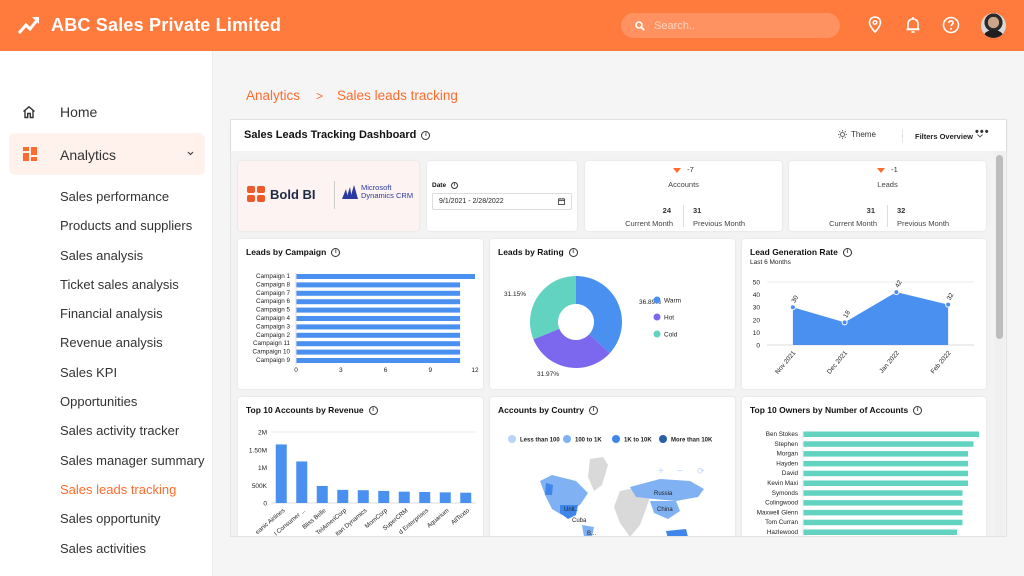 The image size is (1024, 576). I want to click on country-greenland, so click(598, 474).